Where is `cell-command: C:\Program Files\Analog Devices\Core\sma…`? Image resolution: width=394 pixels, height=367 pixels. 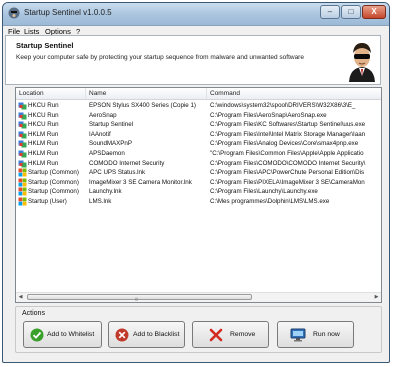 cell-command: C:\Program Files\Analog Devices\Core\sma… is located at coordinates (284, 144).